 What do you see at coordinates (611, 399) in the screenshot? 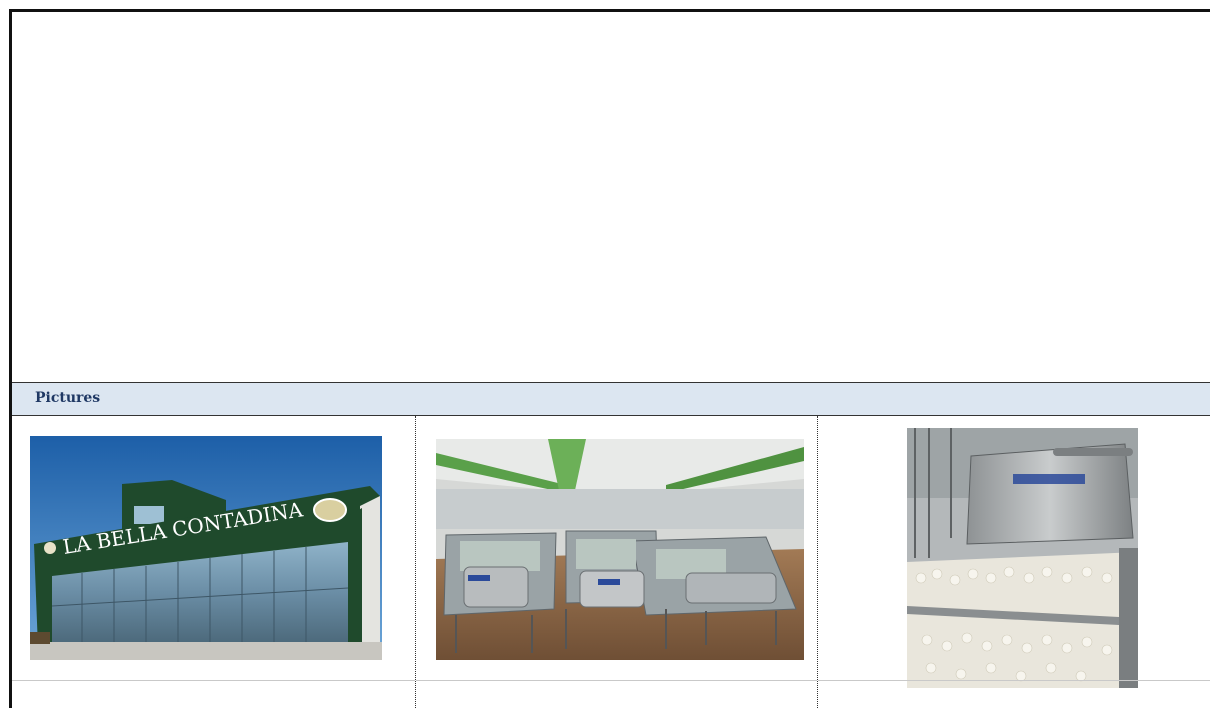
I see `pictures-section-header: Pictures` at bounding box center [611, 399].